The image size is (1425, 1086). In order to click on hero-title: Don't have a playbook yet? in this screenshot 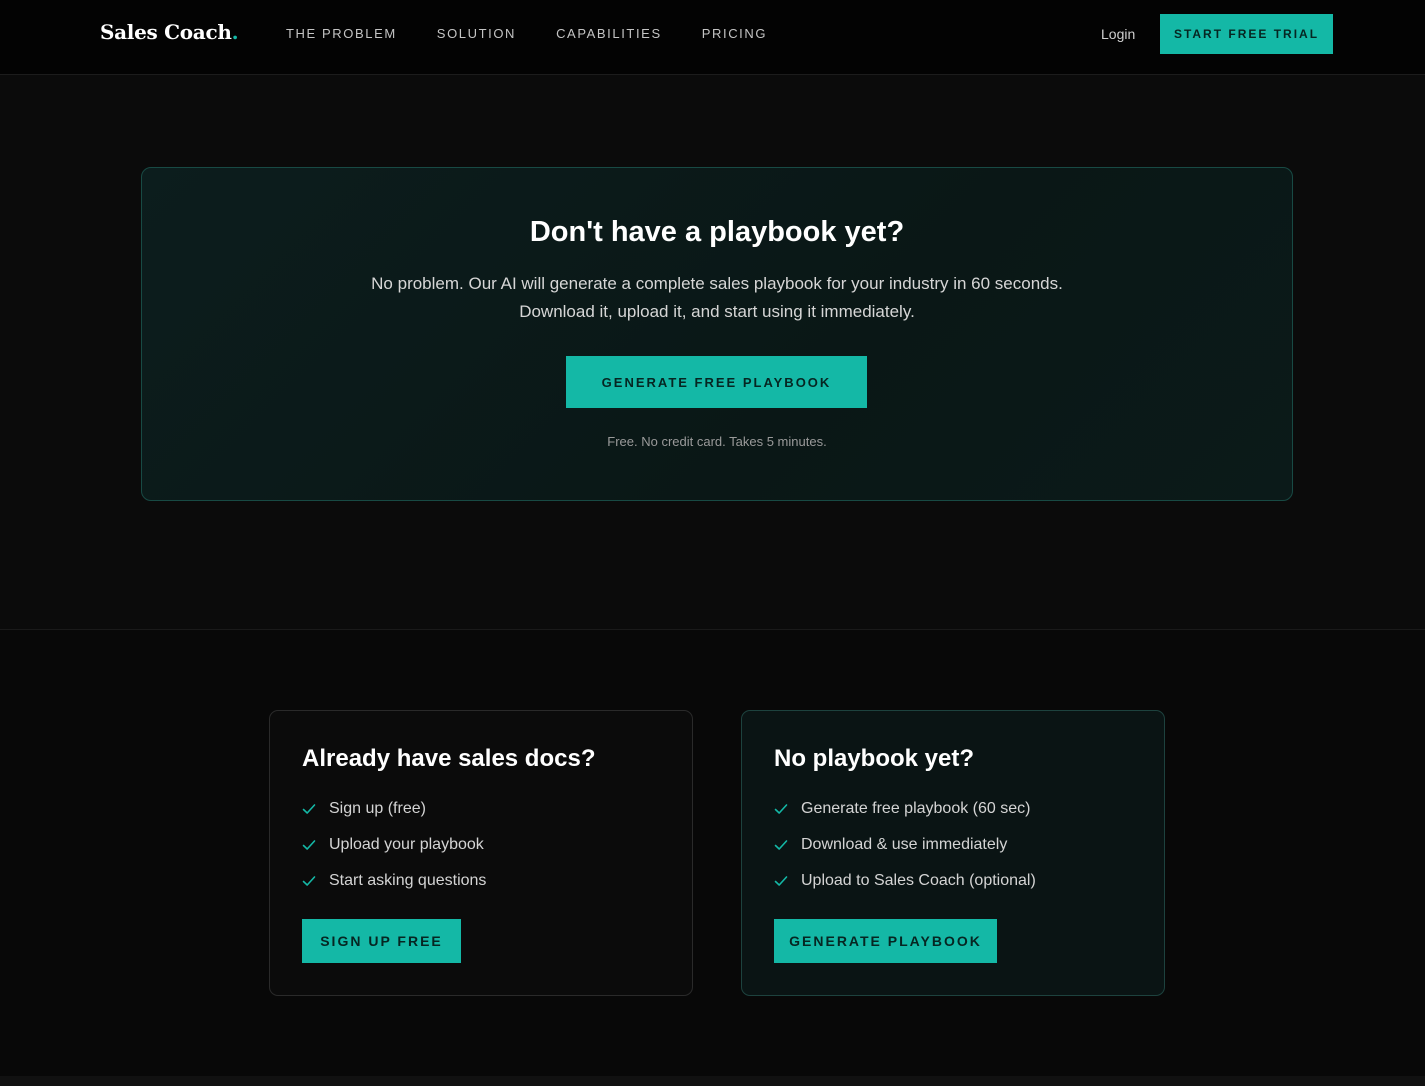, I will do `click(717, 232)`.